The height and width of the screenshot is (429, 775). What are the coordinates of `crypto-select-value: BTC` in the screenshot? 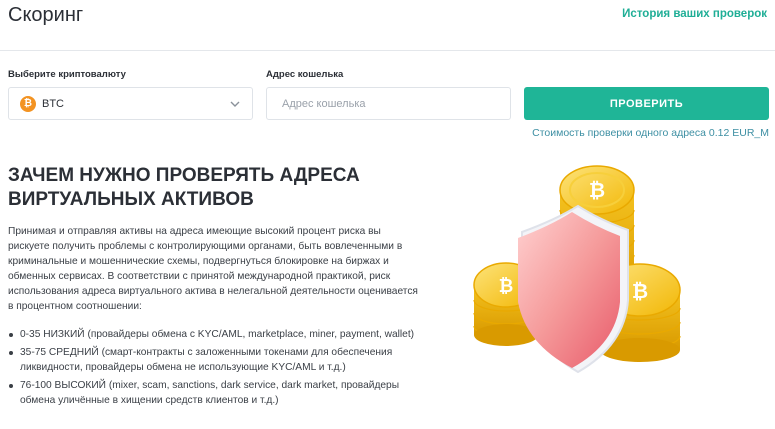 It's located at (53, 104).